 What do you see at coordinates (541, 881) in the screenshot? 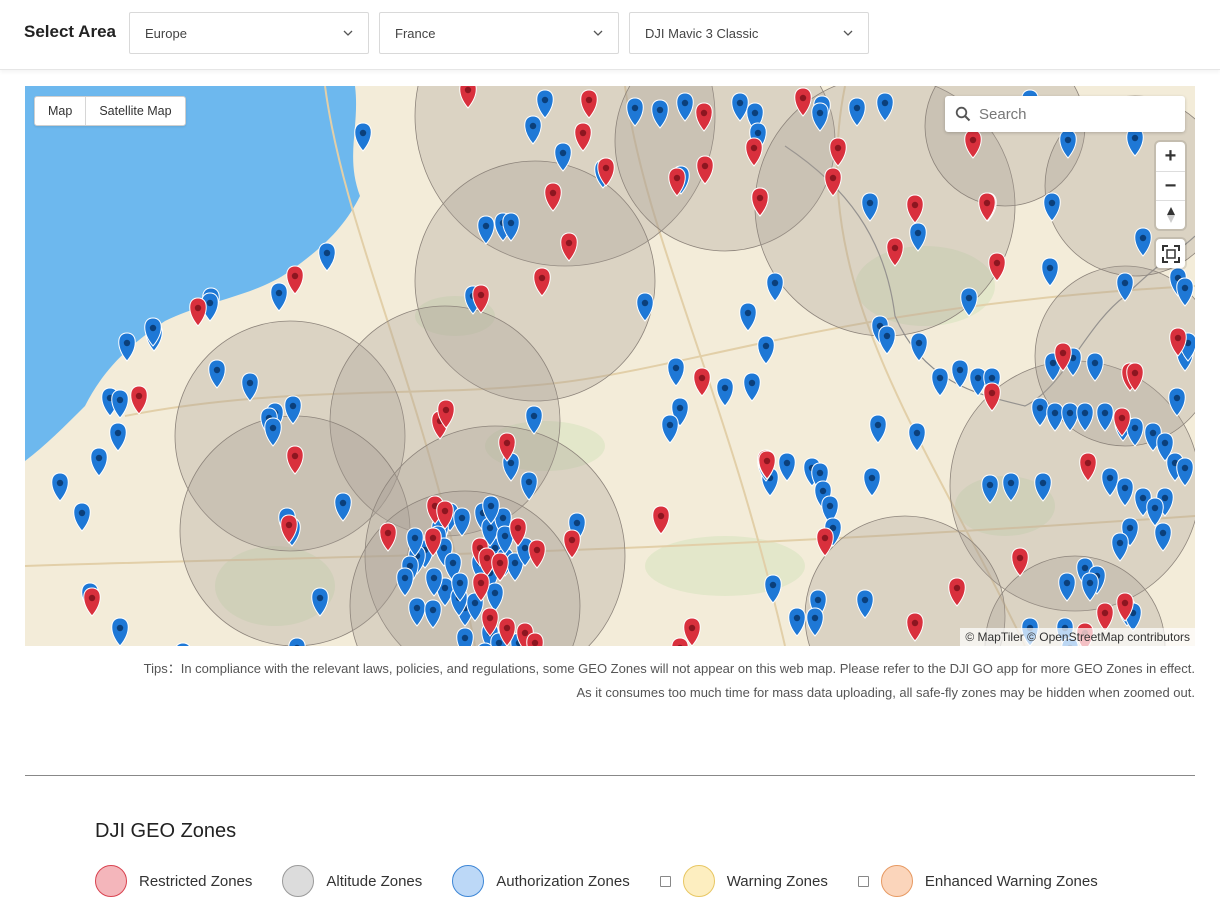
I see `legend-item-authorization: Authorization Zones` at bounding box center [541, 881].